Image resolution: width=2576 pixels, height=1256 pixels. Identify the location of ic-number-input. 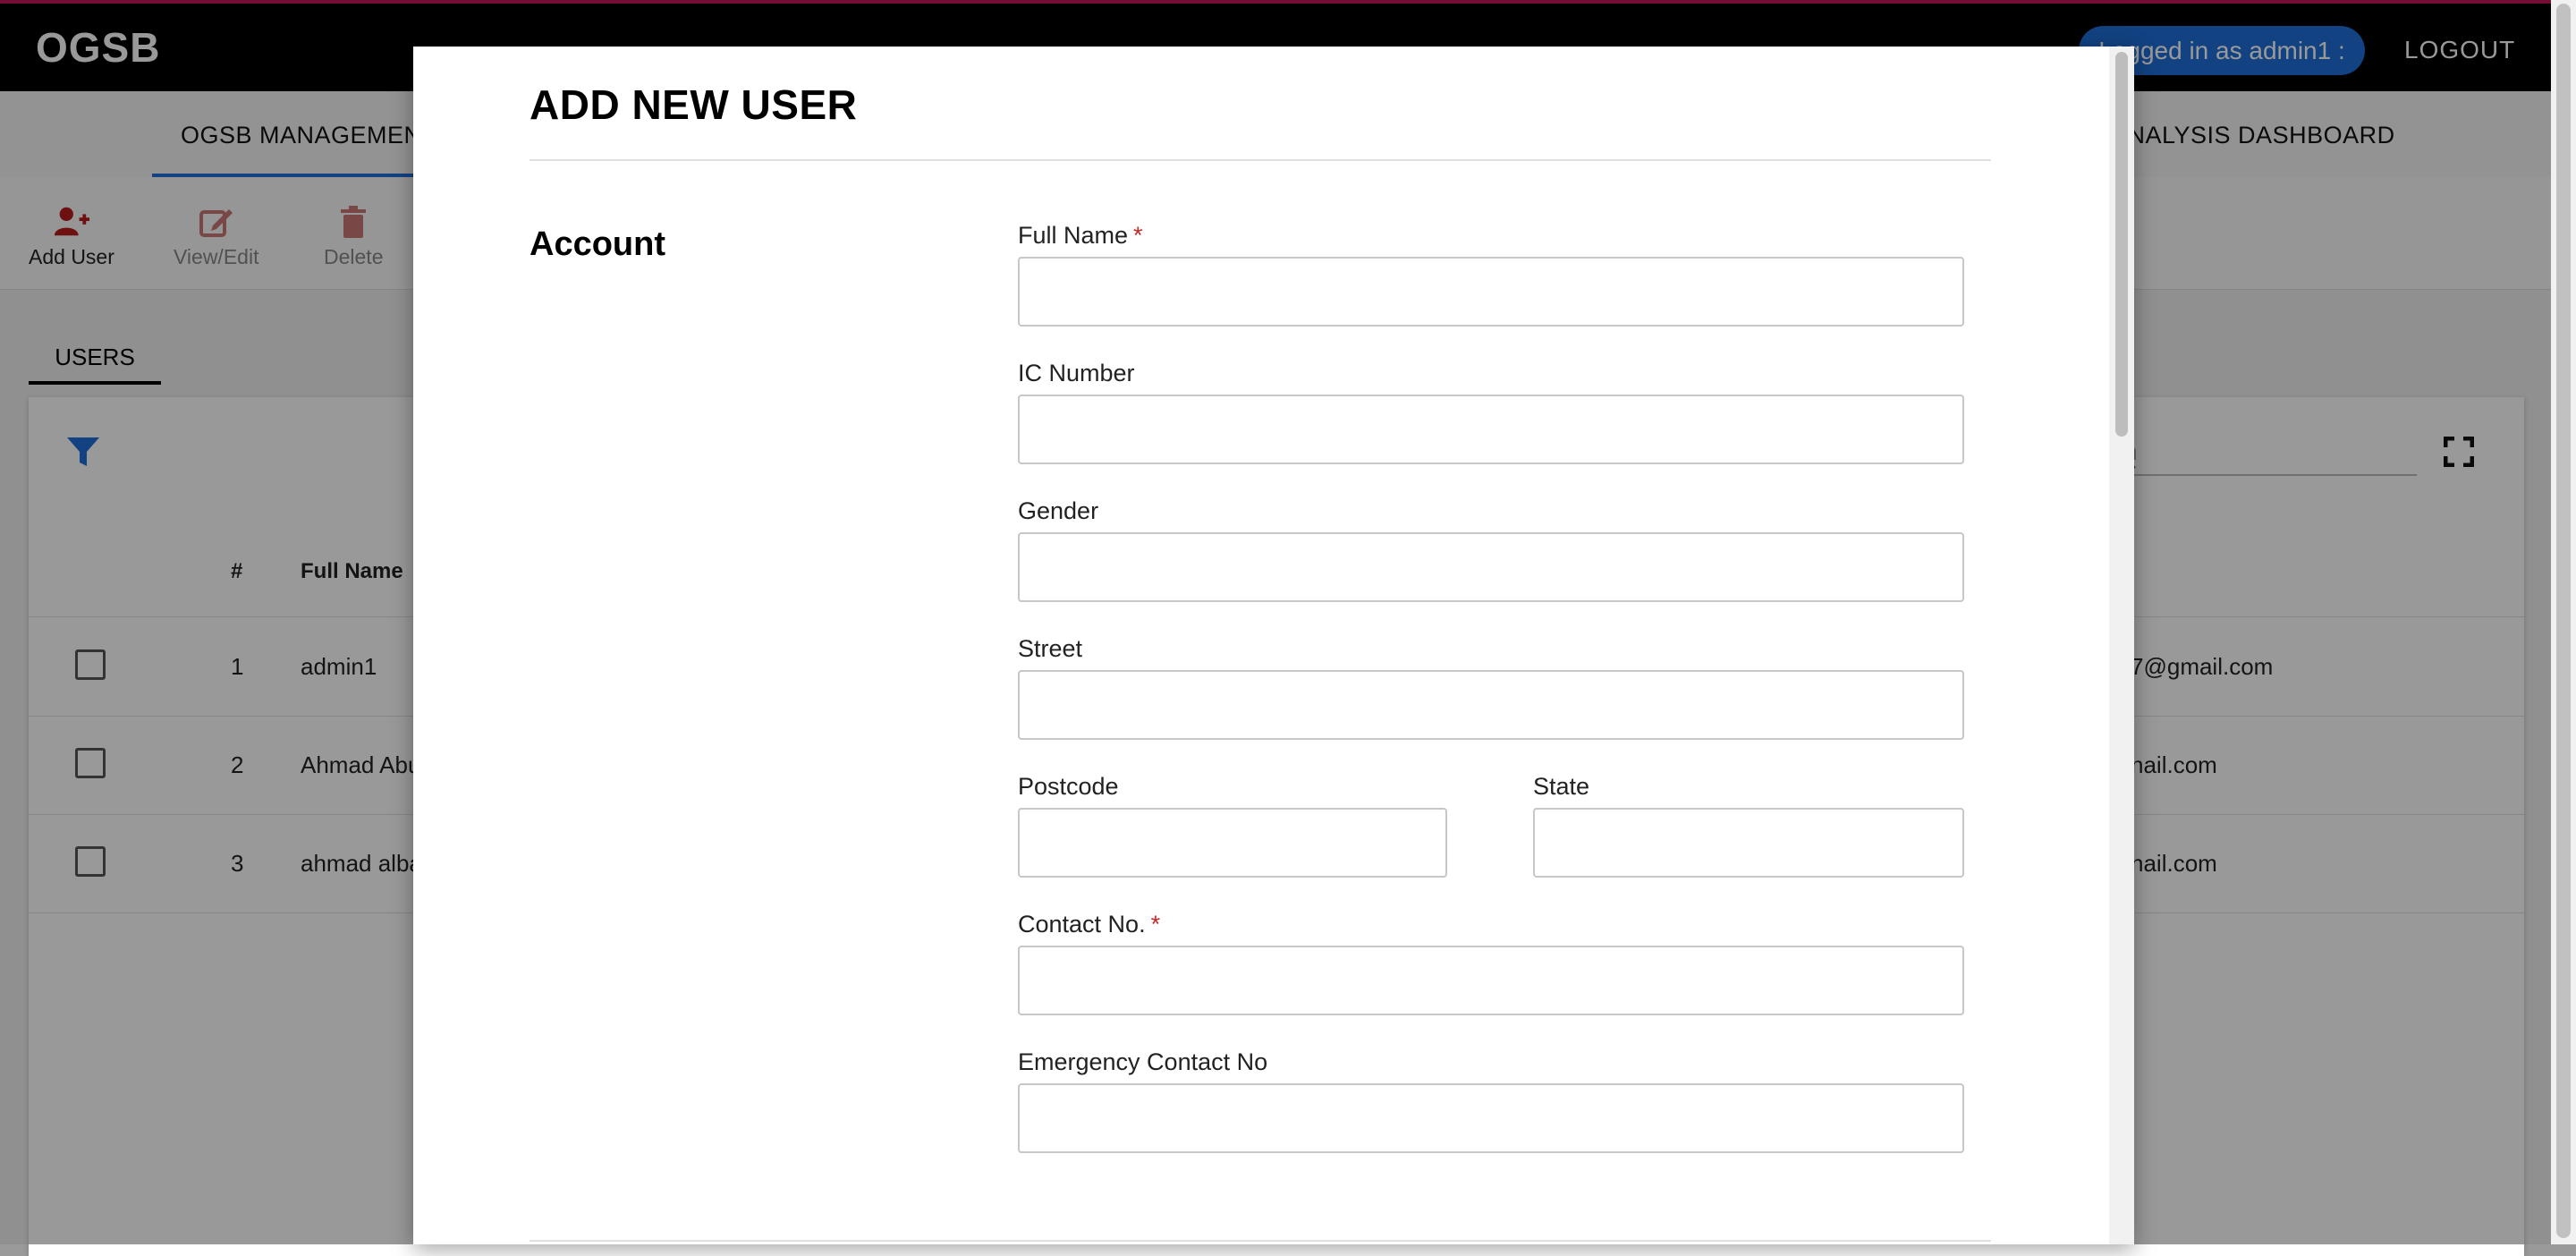
(1491, 429).